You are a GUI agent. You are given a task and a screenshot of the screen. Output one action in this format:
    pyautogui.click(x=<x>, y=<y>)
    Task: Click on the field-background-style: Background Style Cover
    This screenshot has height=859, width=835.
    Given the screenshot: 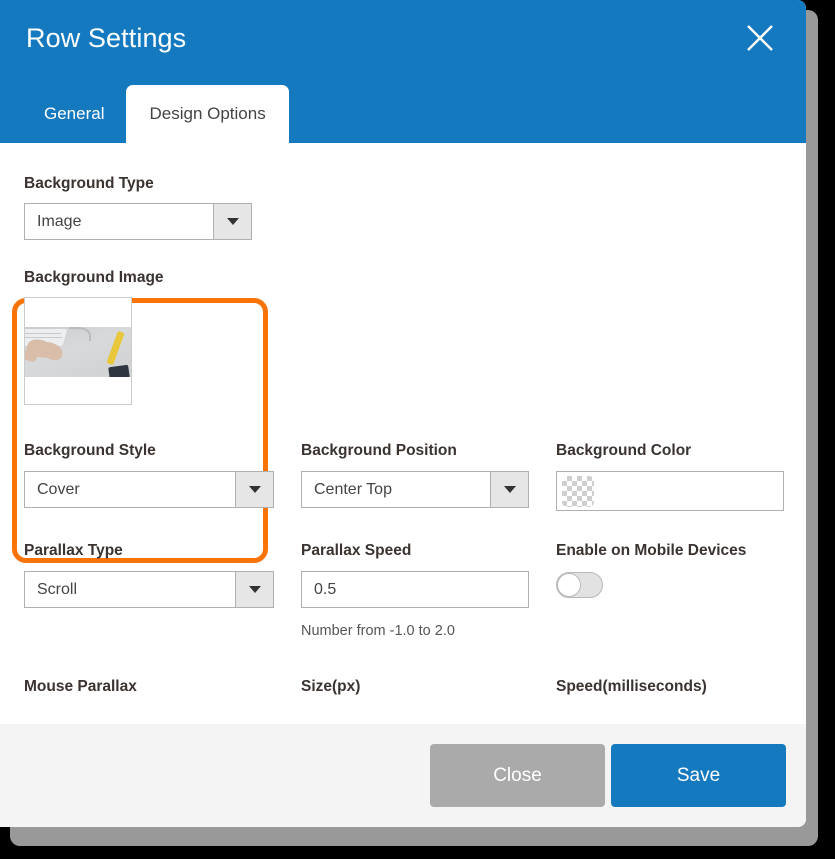 What is the action you would take?
    pyautogui.click(x=149, y=475)
    